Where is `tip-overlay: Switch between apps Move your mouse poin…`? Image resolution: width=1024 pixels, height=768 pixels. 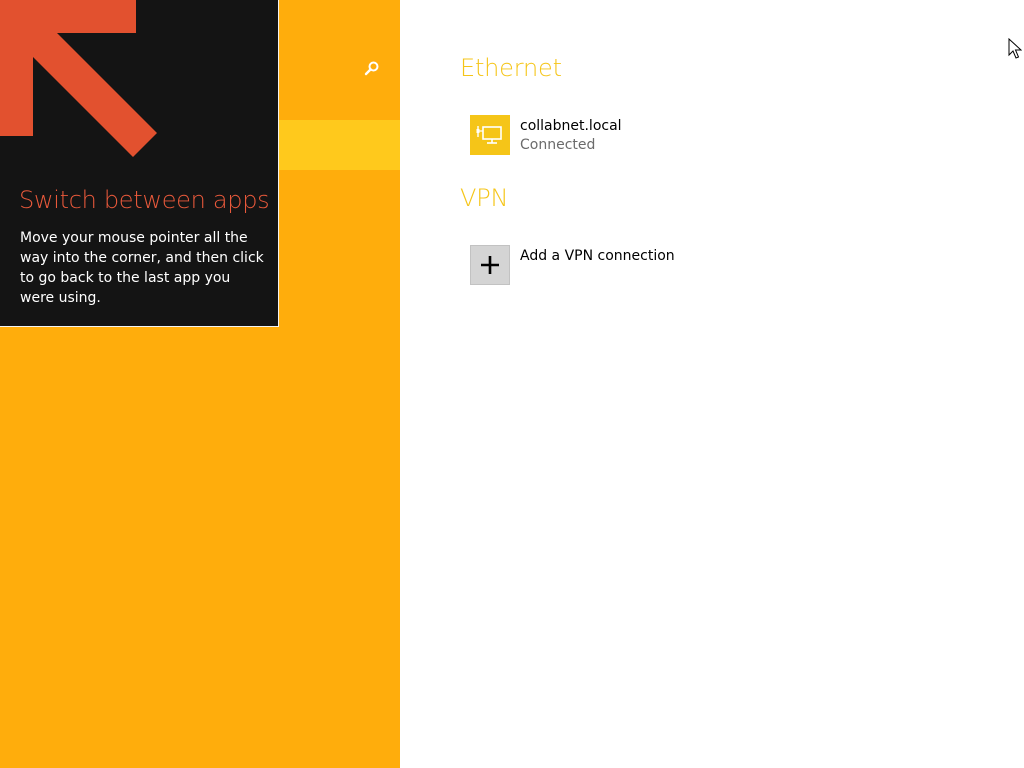
tip-overlay: Switch between apps Move your mouse poin… is located at coordinates (139, 163).